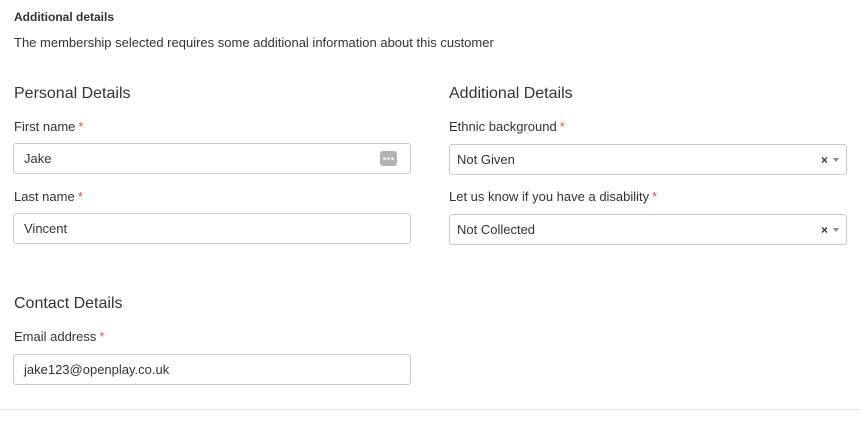 The width and height of the screenshot is (860, 425). Describe the element at coordinates (648, 159) in the screenshot. I see `ethnic-background-select: Not Given ×` at that location.